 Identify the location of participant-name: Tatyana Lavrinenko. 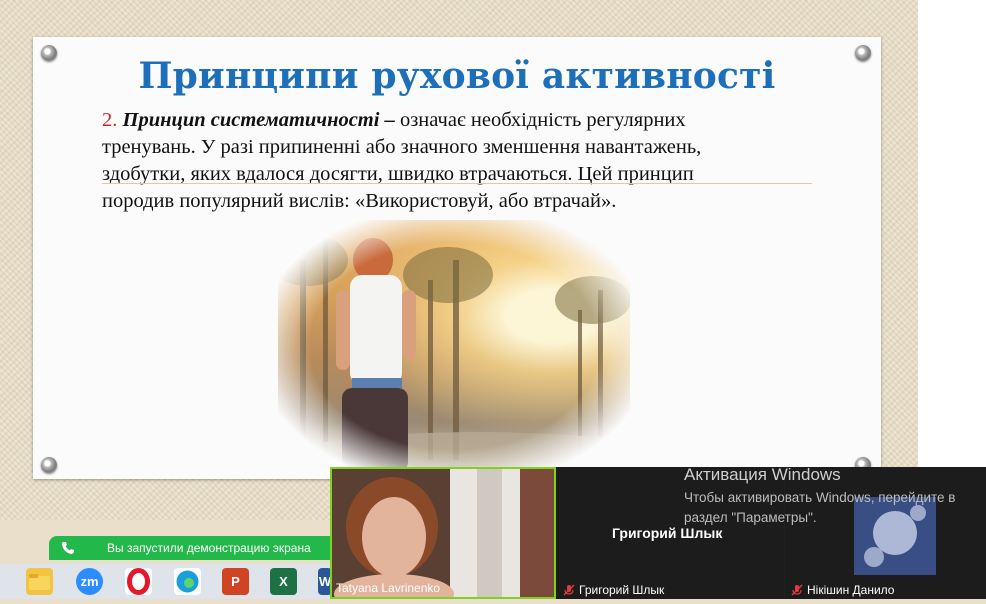
(388, 588).